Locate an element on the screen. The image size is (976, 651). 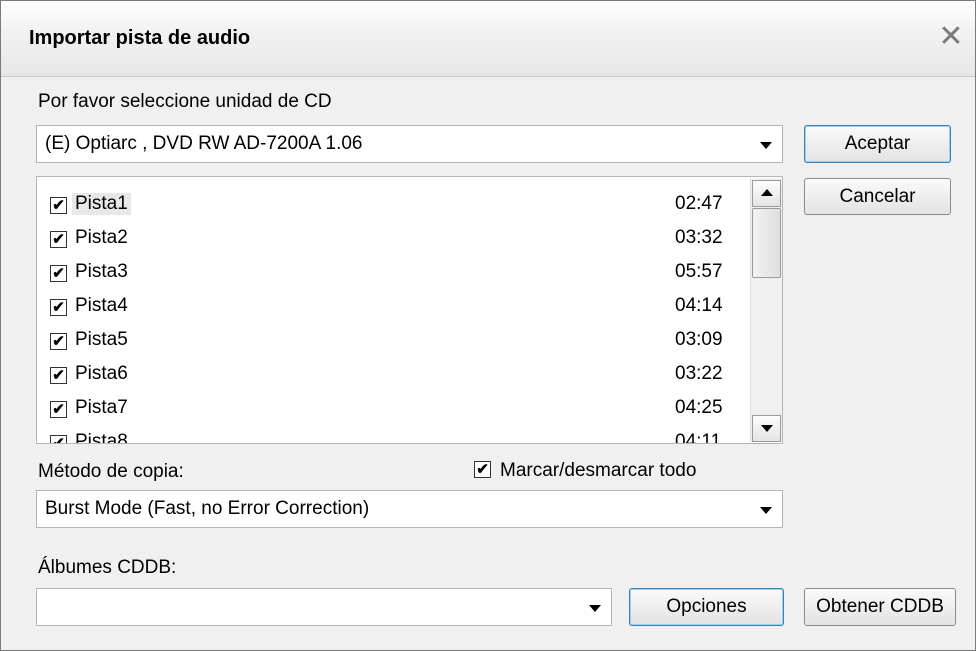
track-duration: 04:25 is located at coordinates (699, 407).